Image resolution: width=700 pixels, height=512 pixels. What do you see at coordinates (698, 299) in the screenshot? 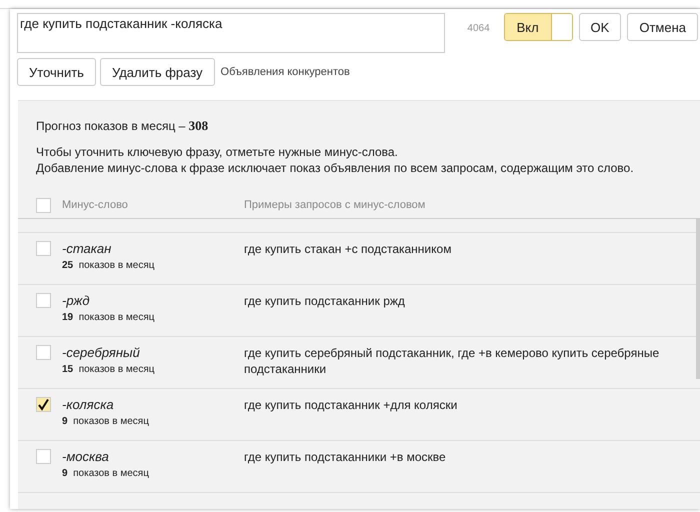
I see `scrollbar` at bounding box center [698, 299].